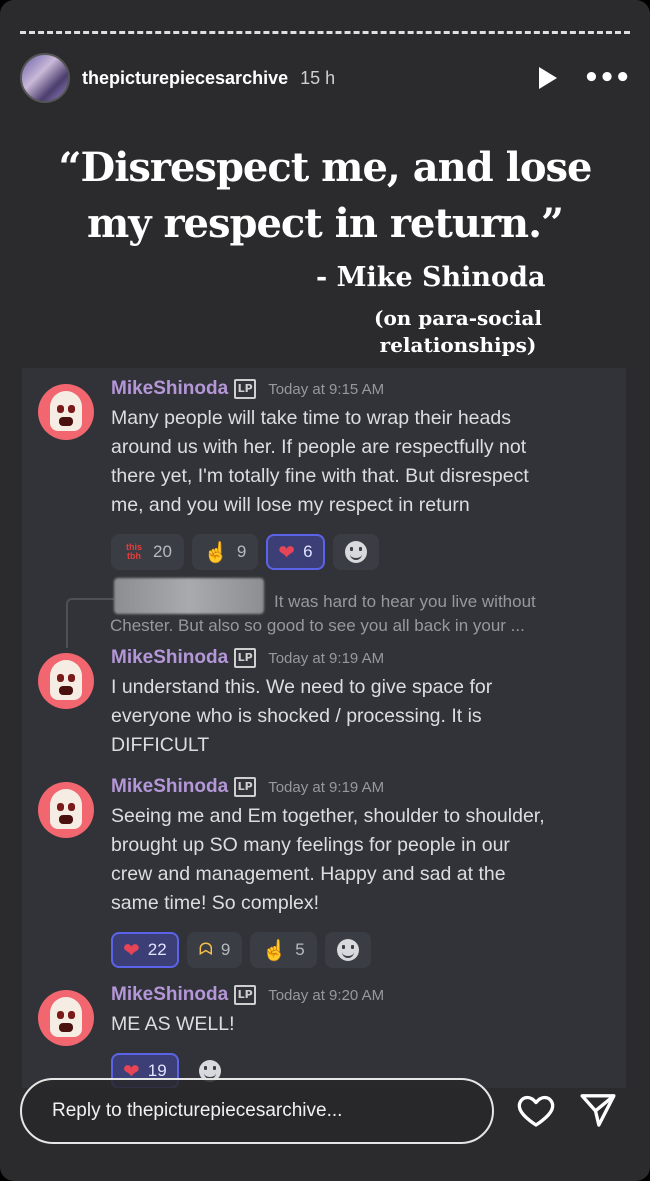 This screenshot has height=1181, width=650. Describe the element at coordinates (431, 277) in the screenshot. I see `quote-attribution: - Mike Shinoda` at that location.